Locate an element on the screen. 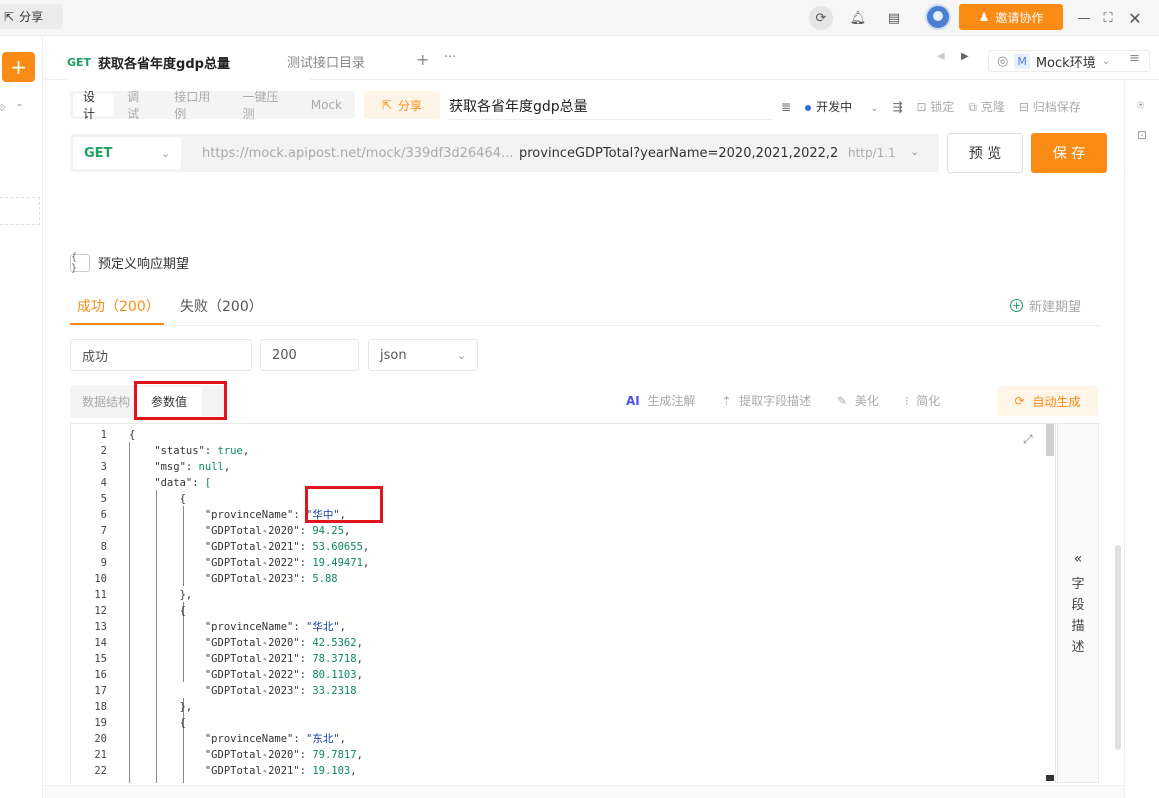  code-line: "GDPTotal-2023": 5.88 is located at coordinates (233, 579).